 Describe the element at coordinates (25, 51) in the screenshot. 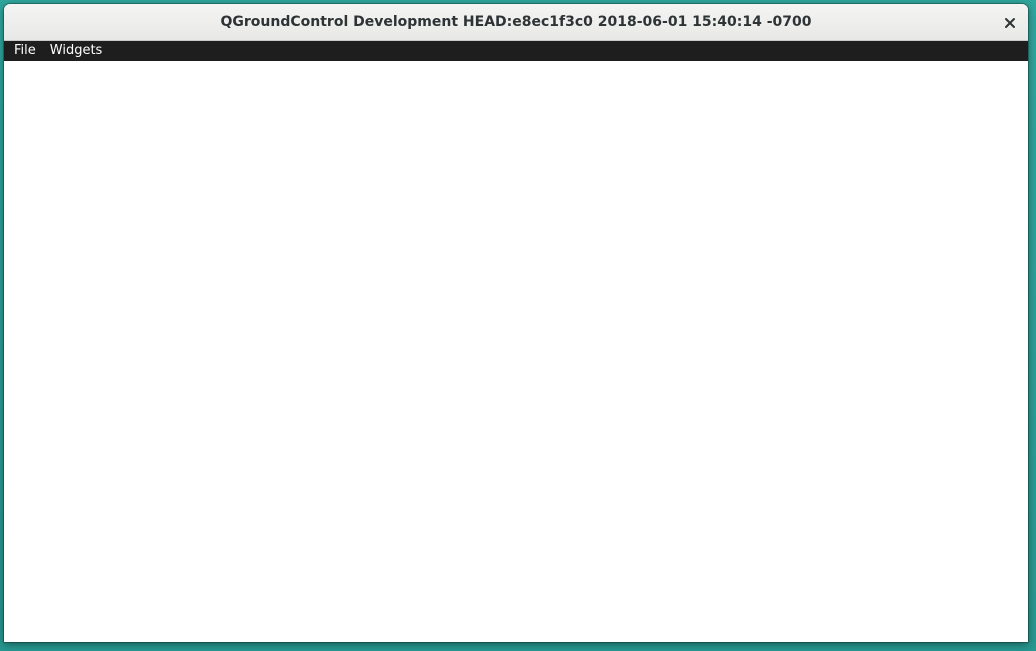

I see `menu-file: File` at that location.